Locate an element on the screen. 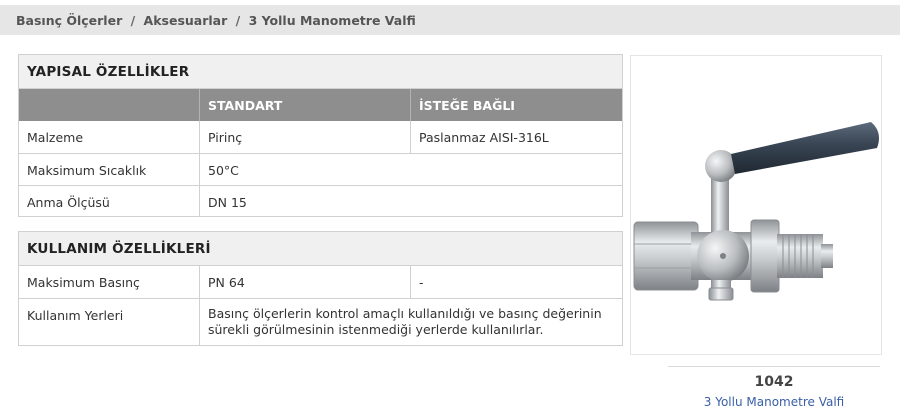 The image size is (900, 410). table-row: Malzeme Pirinç Paslanmaz AISI-316L is located at coordinates (320, 137).